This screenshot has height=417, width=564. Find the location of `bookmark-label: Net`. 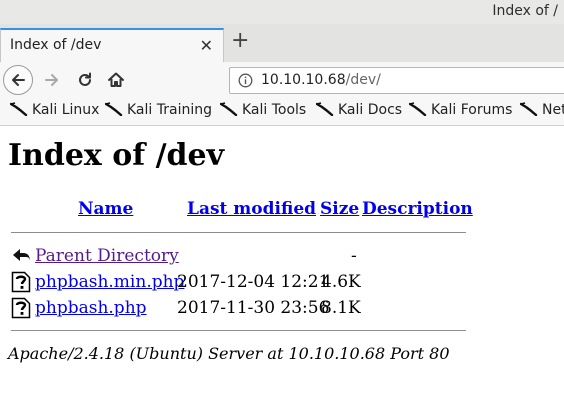

bookmark-label: Net is located at coordinates (553, 110).